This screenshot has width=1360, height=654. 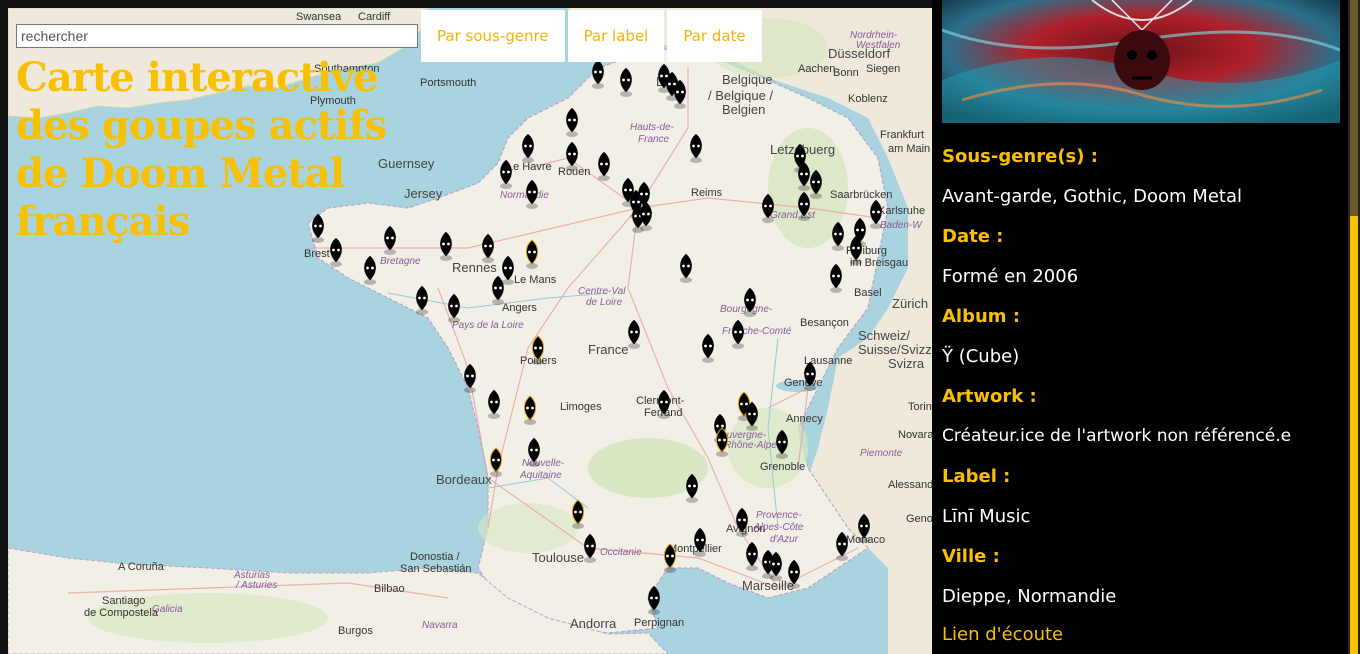 What do you see at coordinates (868, 293) in the screenshot?
I see `svg-text: Basel` at bounding box center [868, 293].